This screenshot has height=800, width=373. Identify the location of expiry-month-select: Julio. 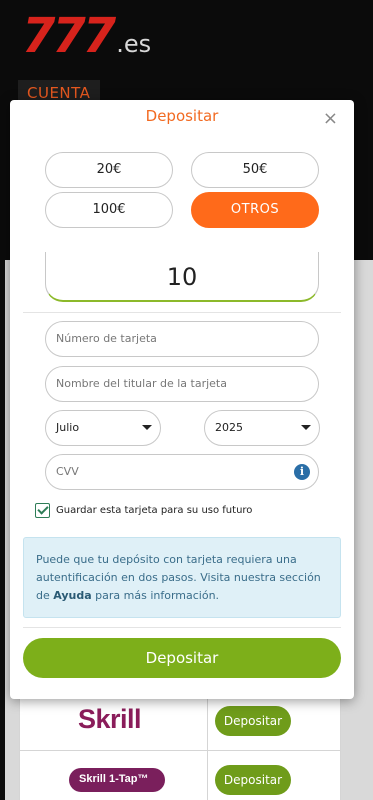
(103, 428).